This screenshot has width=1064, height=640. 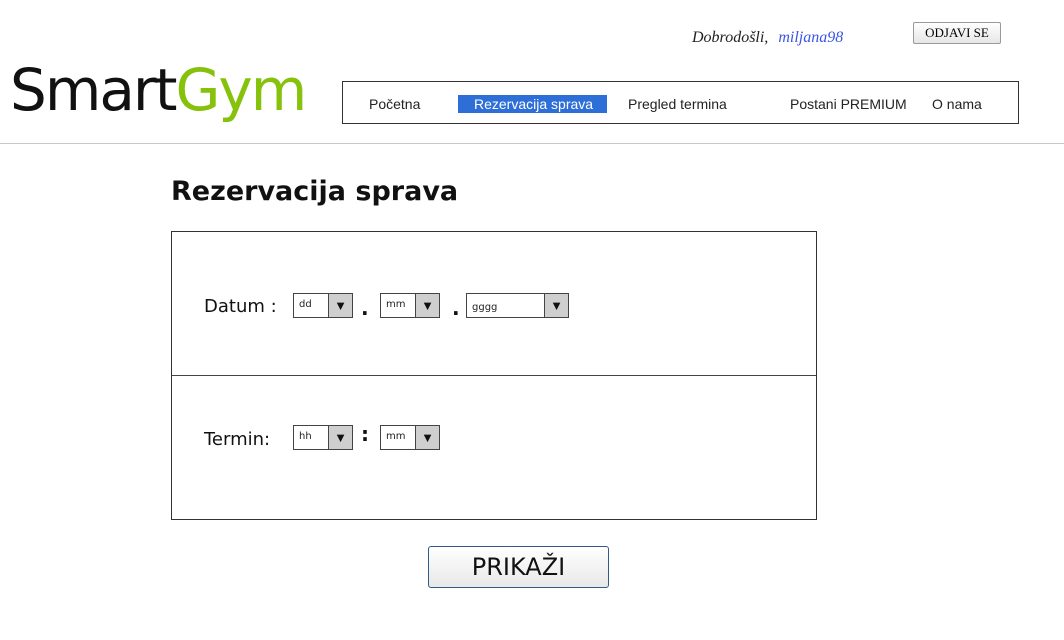 I want to click on minute-select: mm ▼, so click(x=410, y=437).